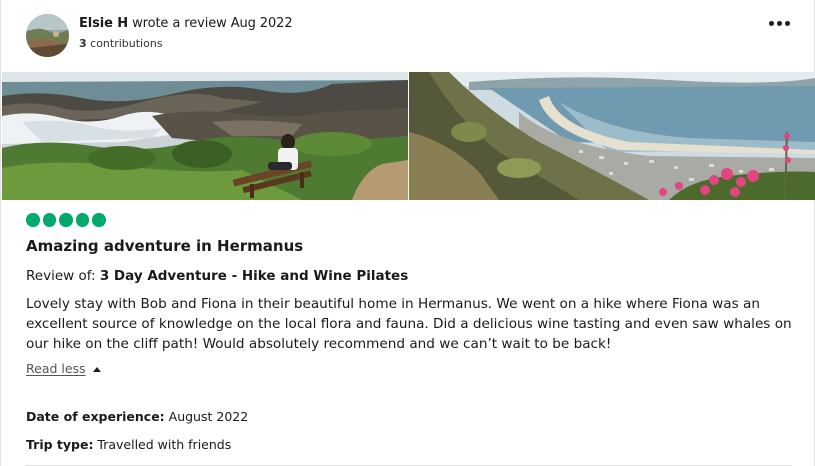 The image size is (815, 466). What do you see at coordinates (162, 444) in the screenshot?
I see `trip-type-value: Travelled with friends` at bounding box center [162, 444].